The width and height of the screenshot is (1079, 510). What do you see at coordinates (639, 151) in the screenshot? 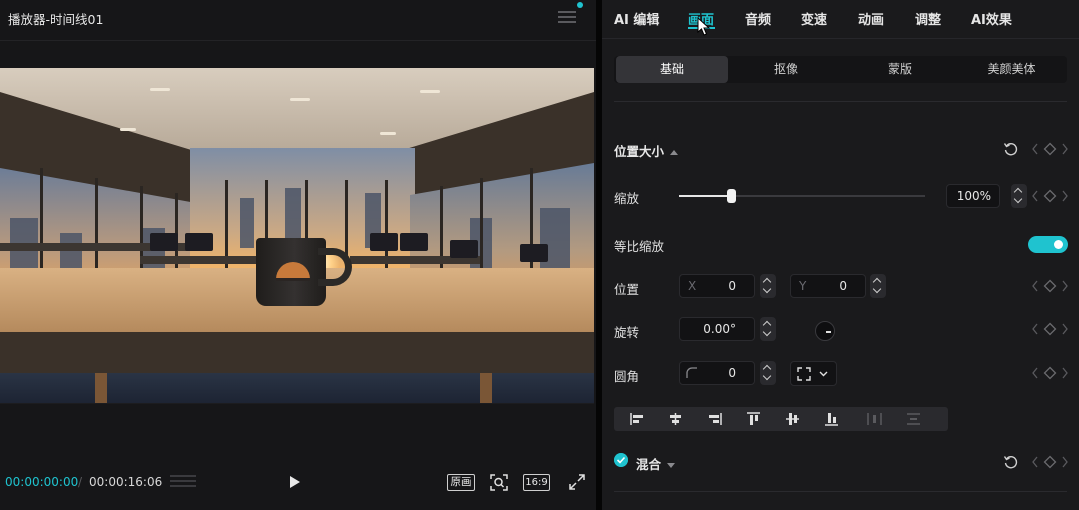
I see `section-title: 位置大小` at bounding box center [639, 151].